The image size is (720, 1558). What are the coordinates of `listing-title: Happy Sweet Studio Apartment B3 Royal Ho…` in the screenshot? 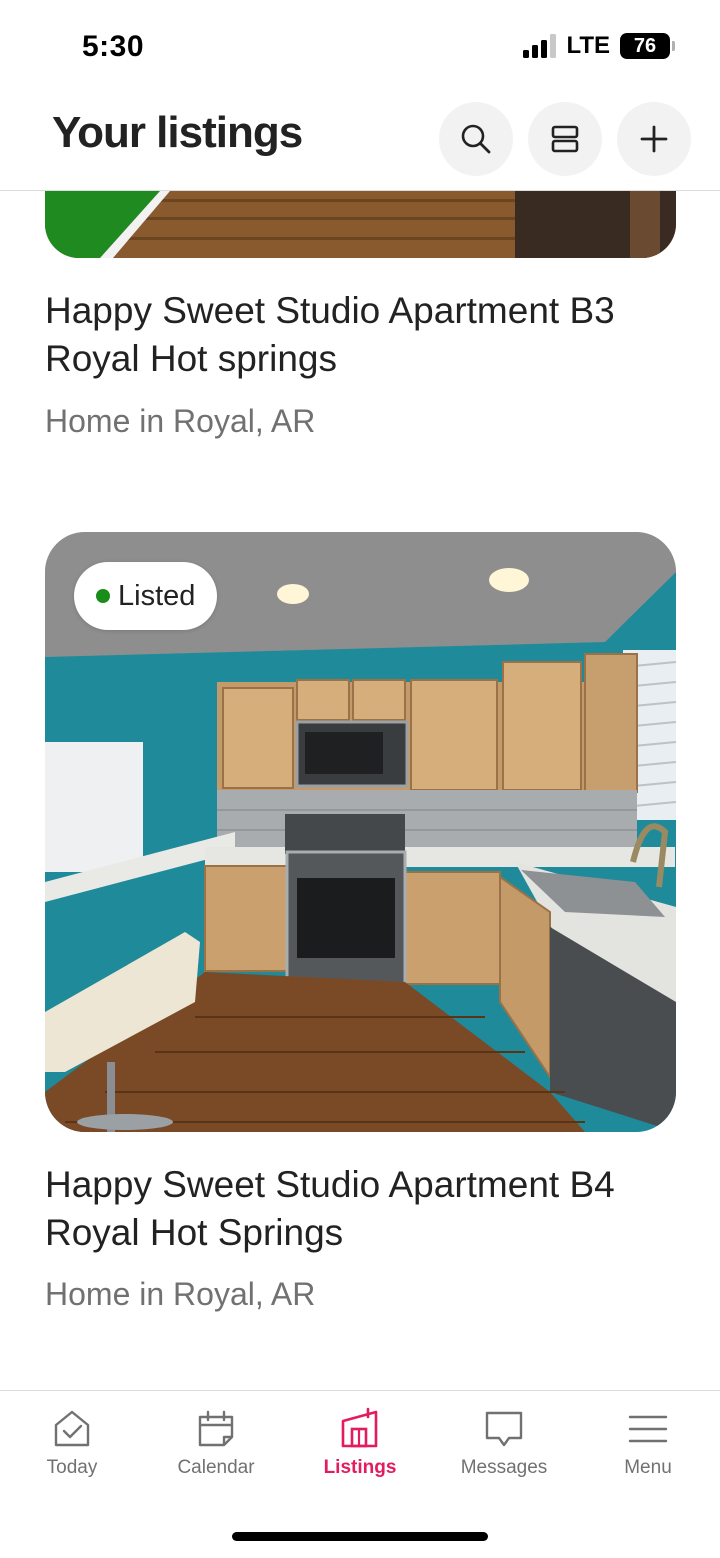 It's located at (355, 335).